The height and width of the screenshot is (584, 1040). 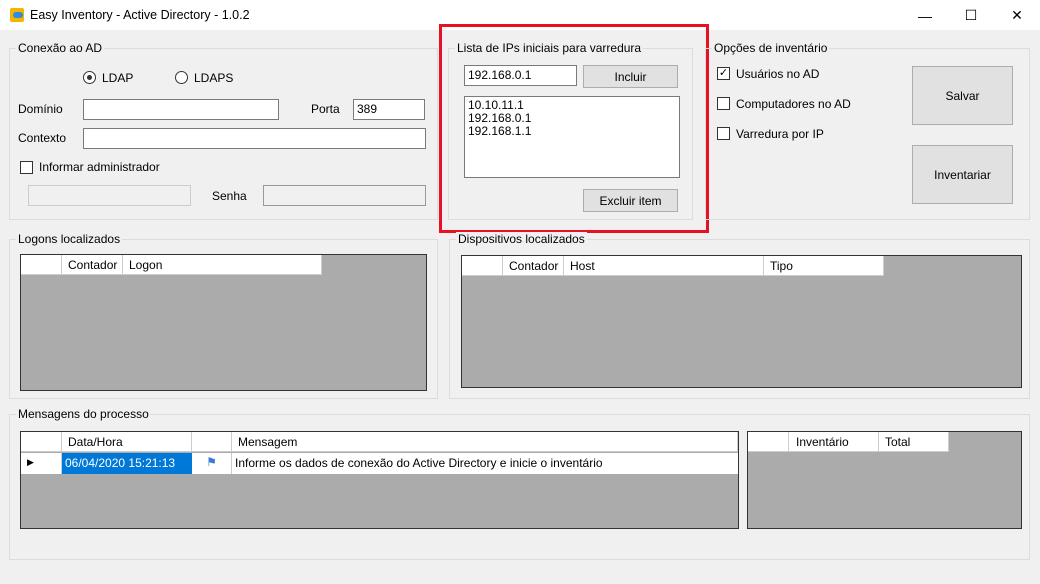 I want to click on column-header-logon: Logon, so click(x=222, y=265).